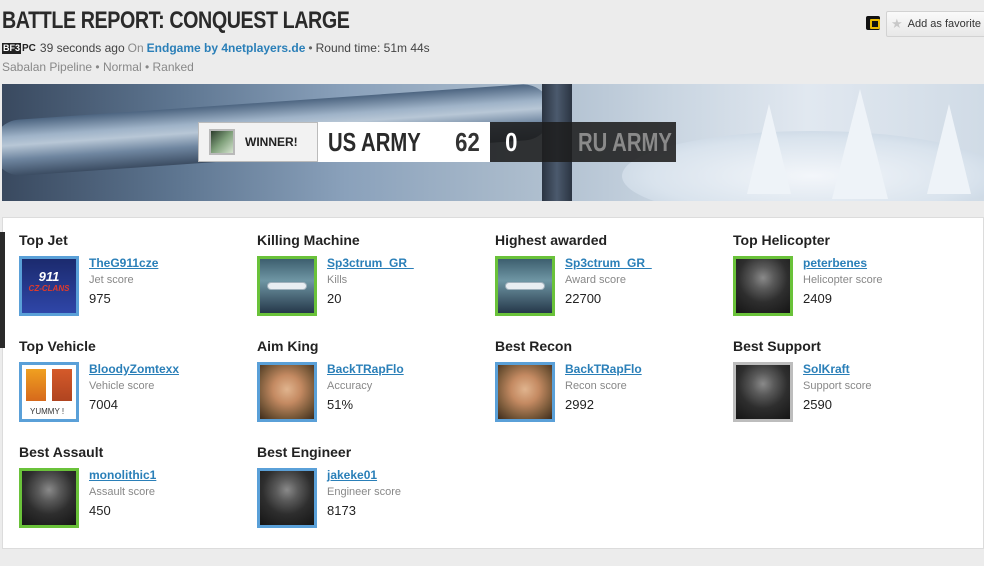  What do you see at coordinates (843, 280) in the screenshot?
I see `score-label: Helicopter score` at bounding box center [843, 280].